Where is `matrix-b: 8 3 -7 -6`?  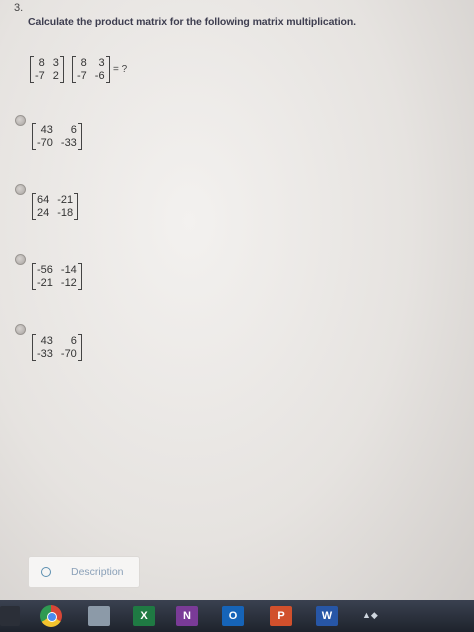 matrix-b: 8 3 -7 -6 is located at coordinates (91, 69).